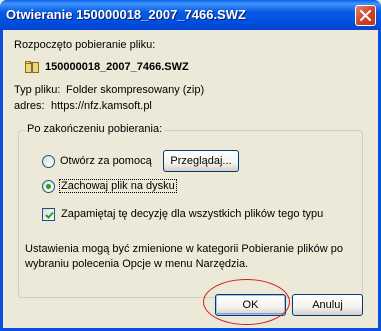 The height and width of the screenshot is (331, 381). What do you see at coordinates (106, 161) in the screenshot?
I see `open-with-label: Otwórz za pomocą` at bounding box center [106, 161].